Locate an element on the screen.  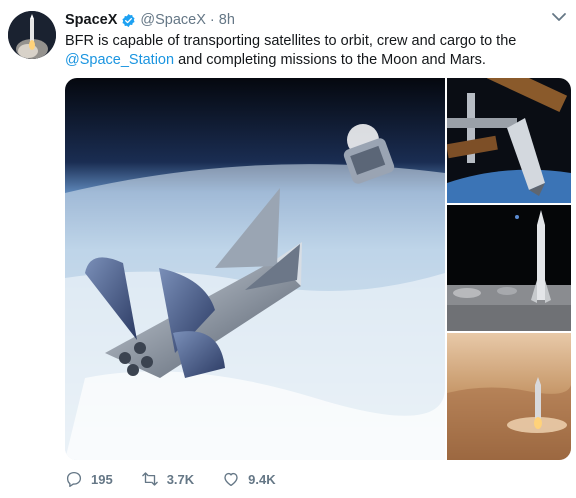
author-name: SpaceX is located at coordinates (91, 20).